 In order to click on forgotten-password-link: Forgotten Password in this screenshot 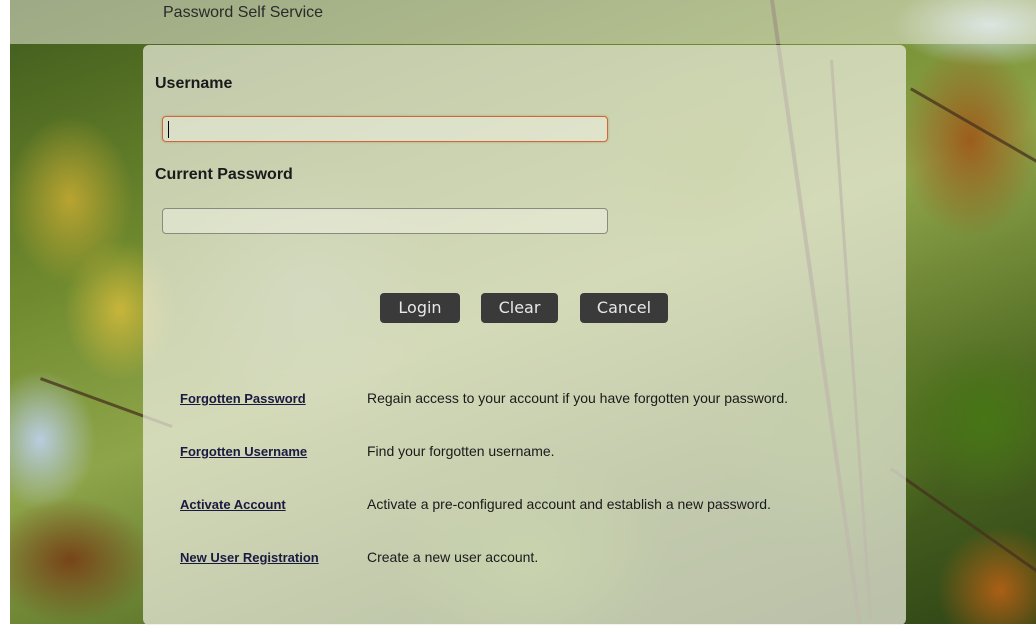, I will do `click(243, 398)`.